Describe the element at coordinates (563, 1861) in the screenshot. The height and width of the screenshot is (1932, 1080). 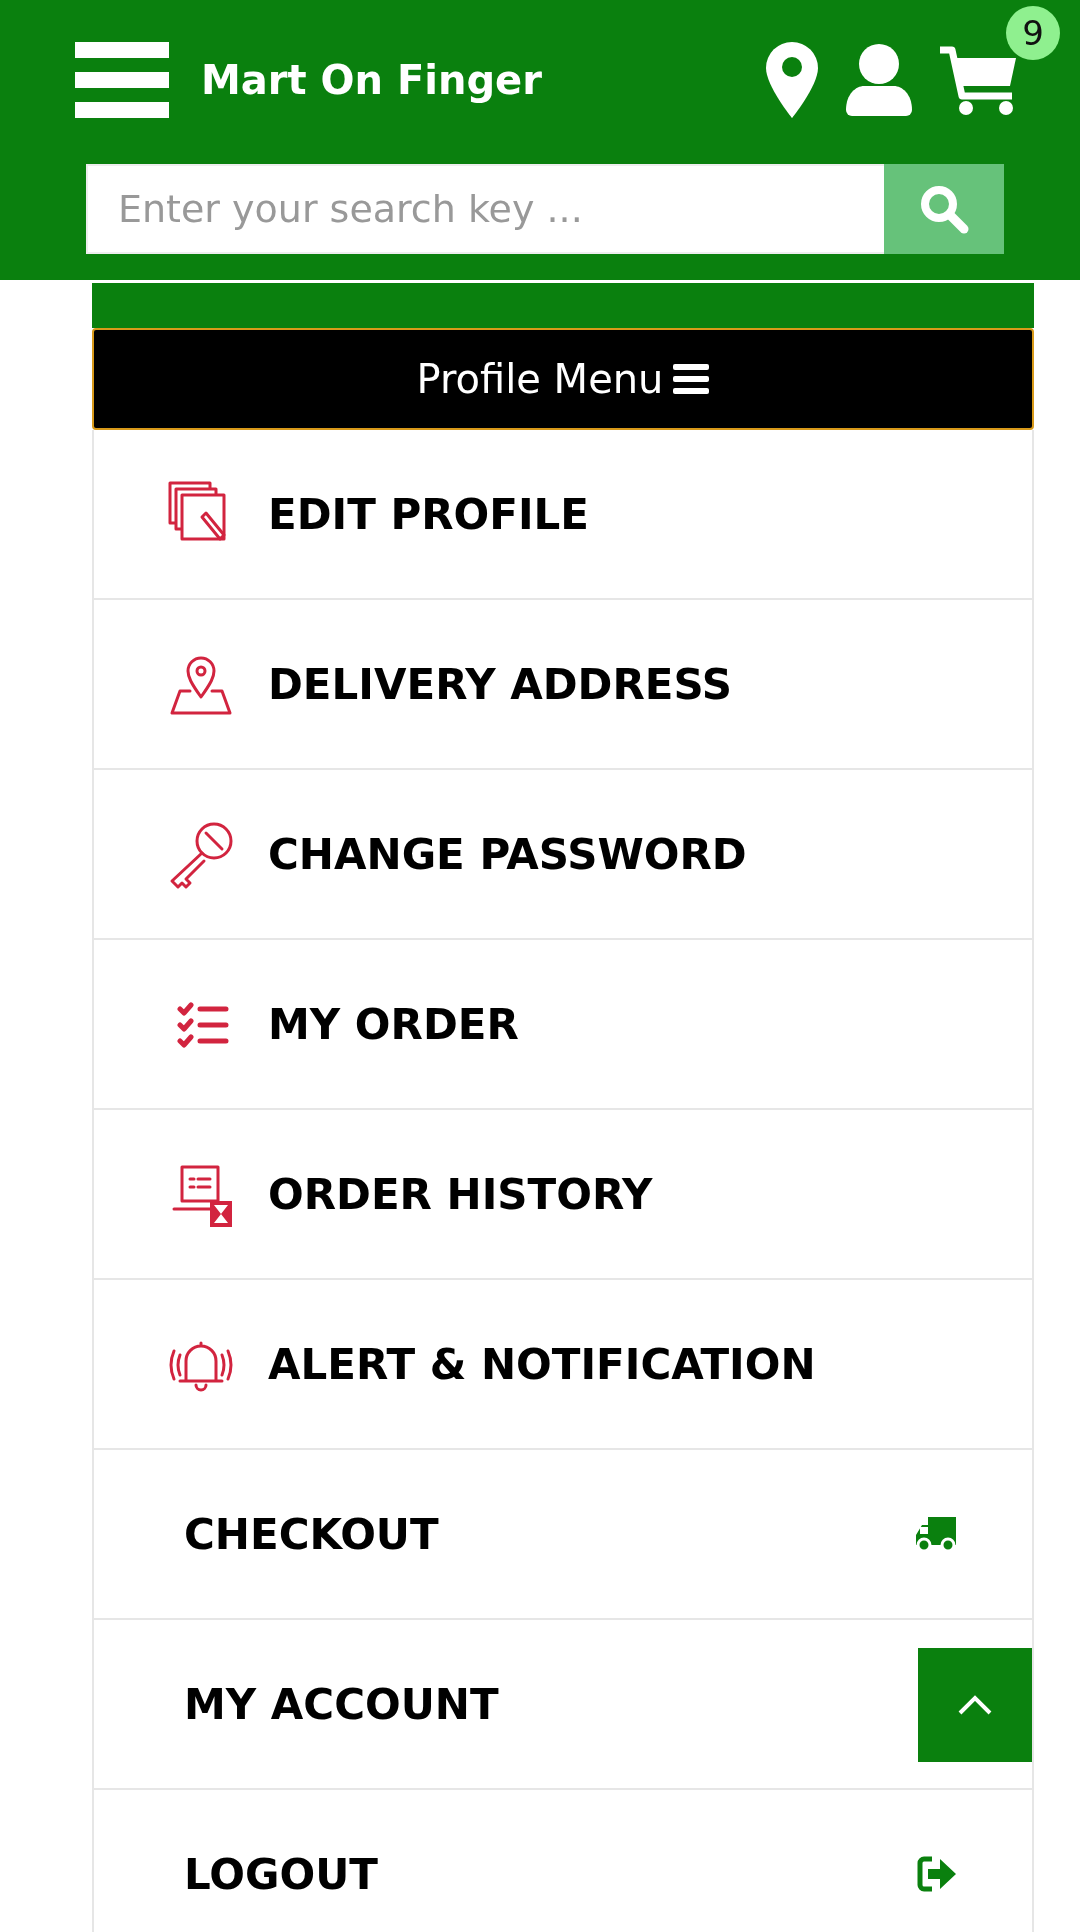
I see `menu-item: LOGOUT` at that location.